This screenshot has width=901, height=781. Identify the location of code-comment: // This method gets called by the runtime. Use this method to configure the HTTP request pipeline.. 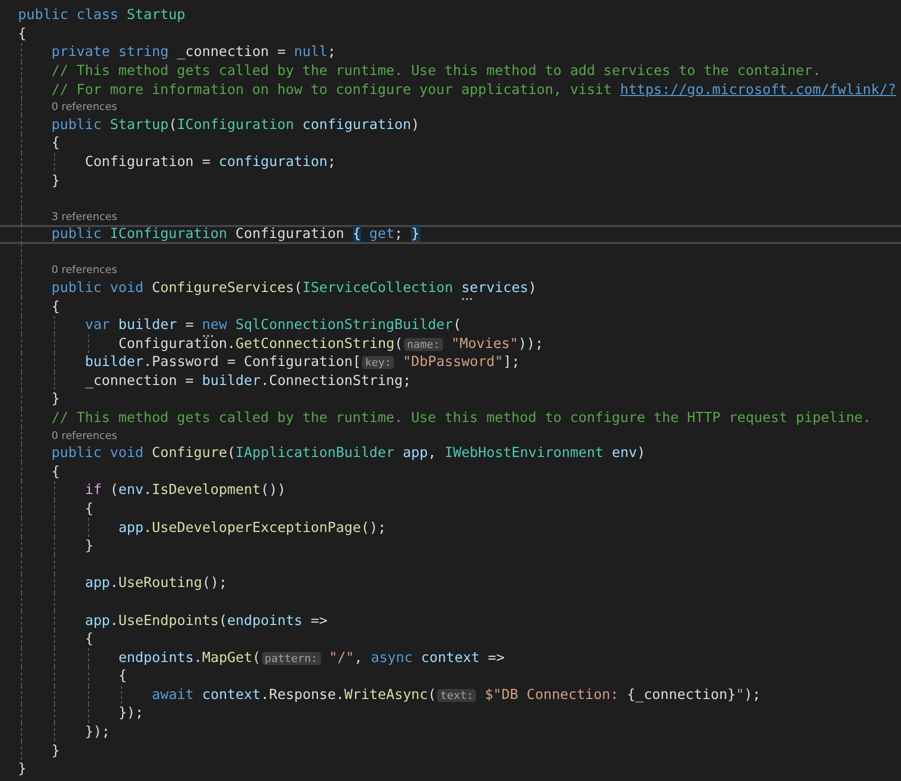
(461, 418).